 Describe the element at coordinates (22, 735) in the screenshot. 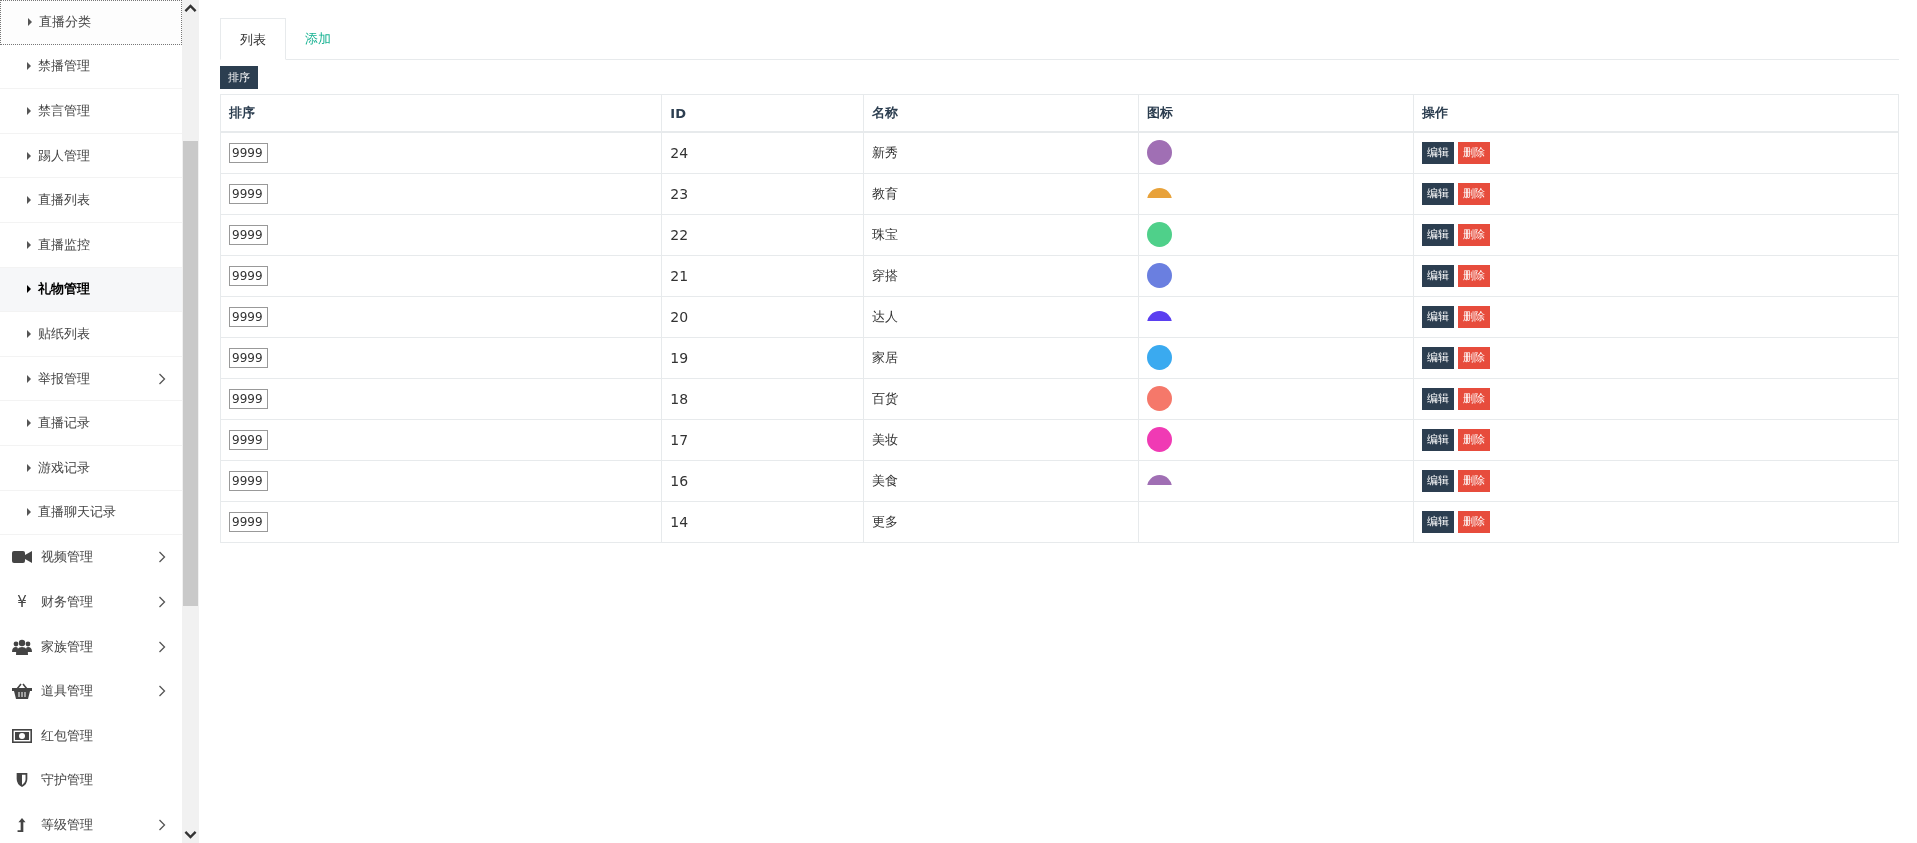

I see `banknote-icon` at that location.